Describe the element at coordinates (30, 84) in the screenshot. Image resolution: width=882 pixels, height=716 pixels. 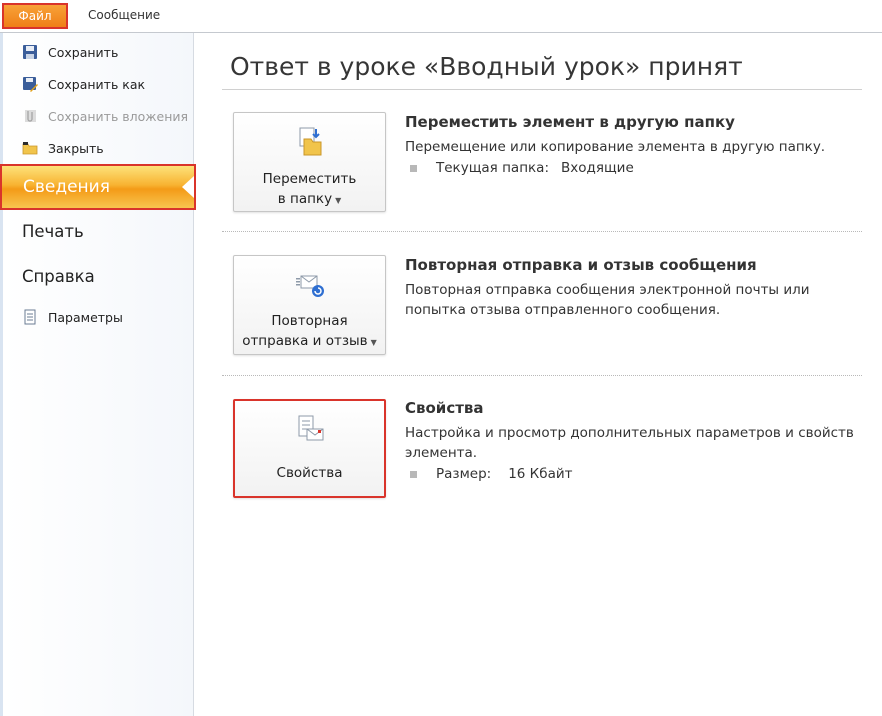
I see `save-as-icon` at that location.